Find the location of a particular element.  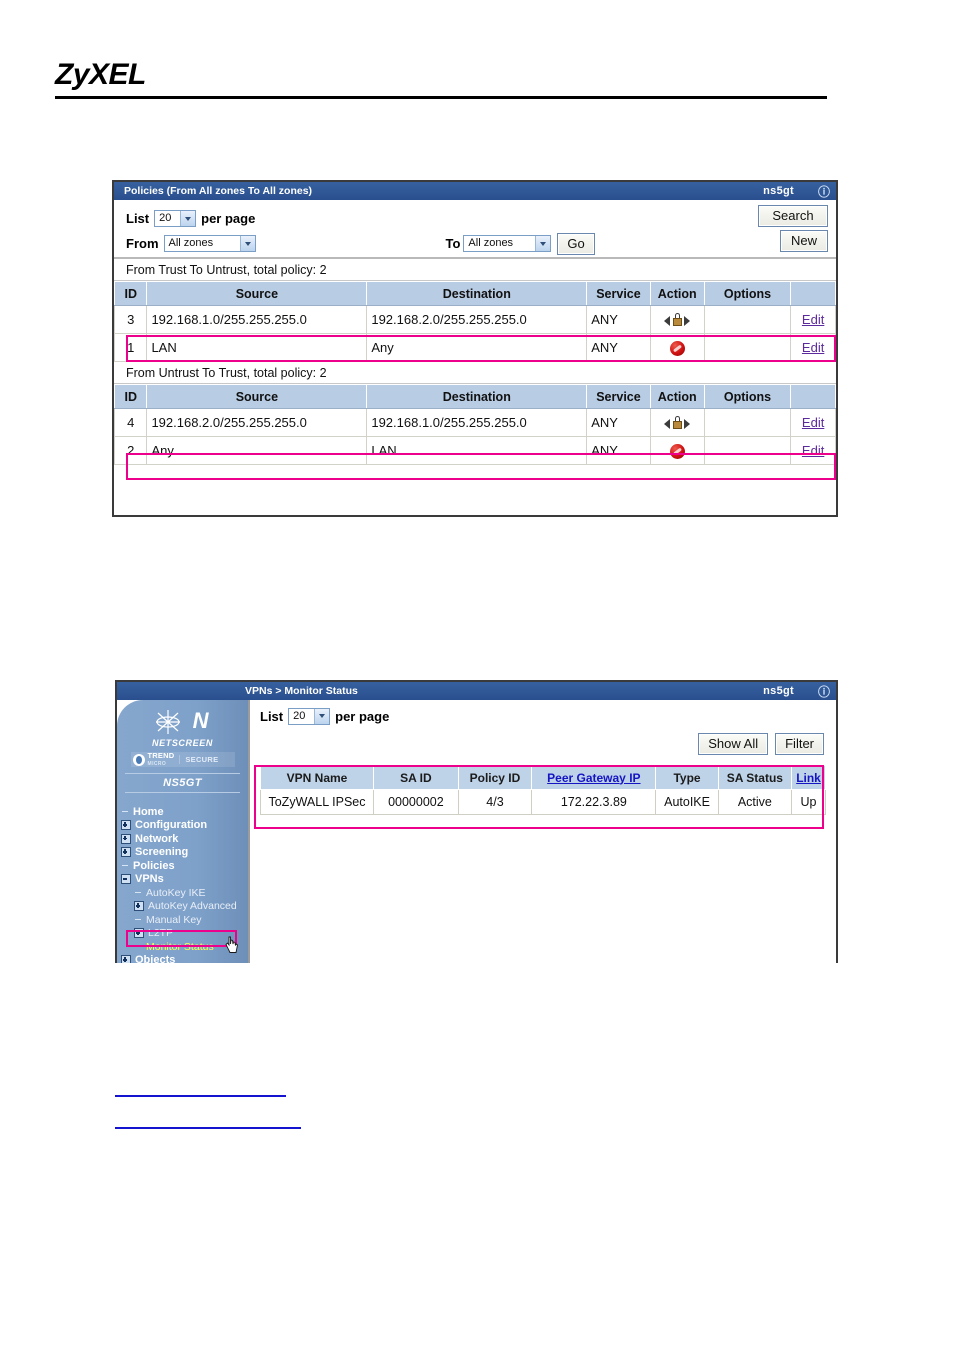

trend-sub-label: MICRO is located at coordinates (157, 763).